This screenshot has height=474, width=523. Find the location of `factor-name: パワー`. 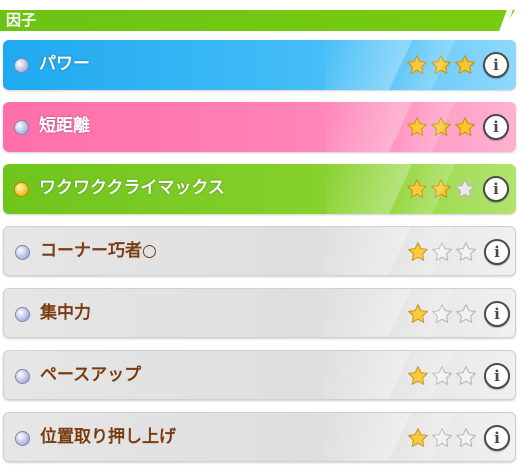

factor-name: パワー is located at coordinates (64, 64).